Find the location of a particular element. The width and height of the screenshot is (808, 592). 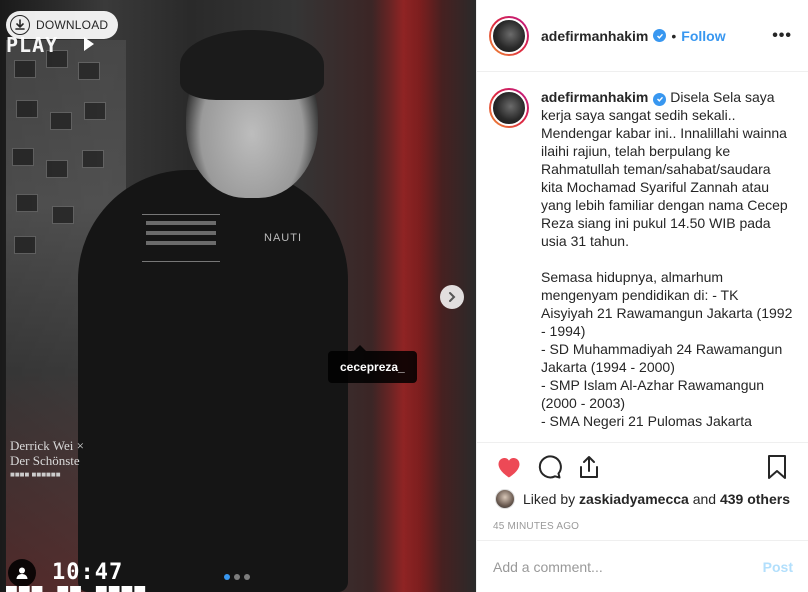

liker-username: zaskiadyamecca is located at coordinates (634, 499).